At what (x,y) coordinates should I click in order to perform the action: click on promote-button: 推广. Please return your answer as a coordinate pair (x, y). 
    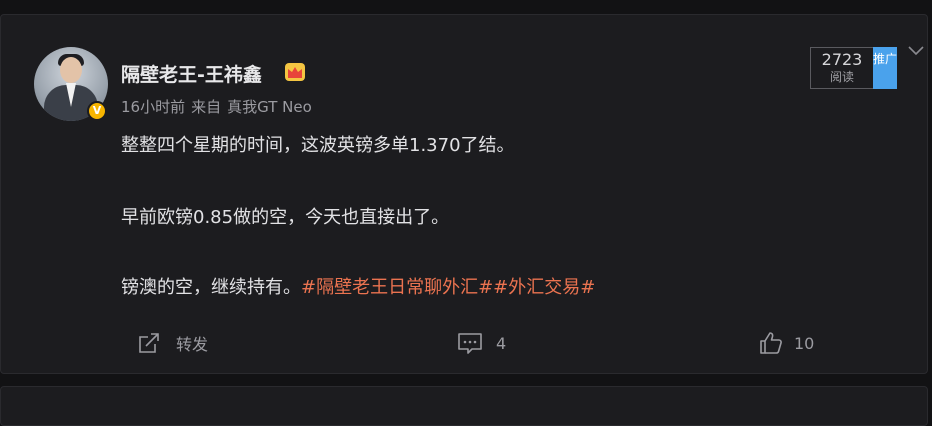
    Looking at the image, I should click on (885, 68).